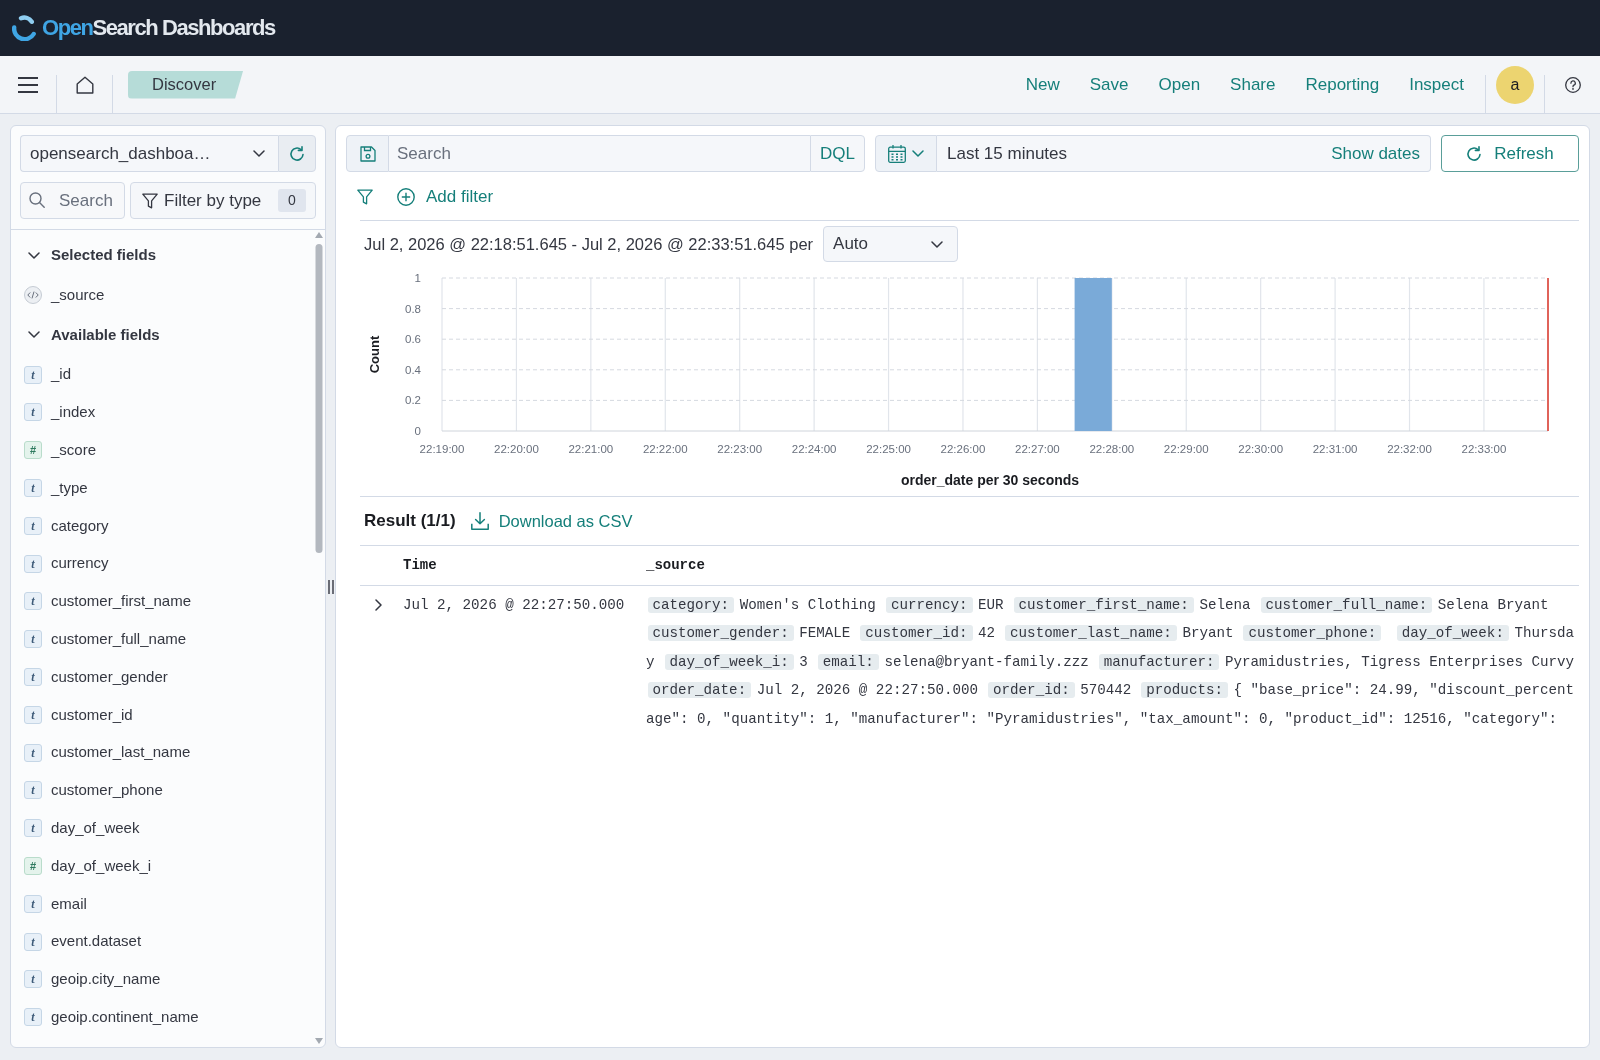 Image resolution: width=1600 pixels, height=1060 pixels. I want to click on field-item: t geoip.continent_name, so click(163, 1017).